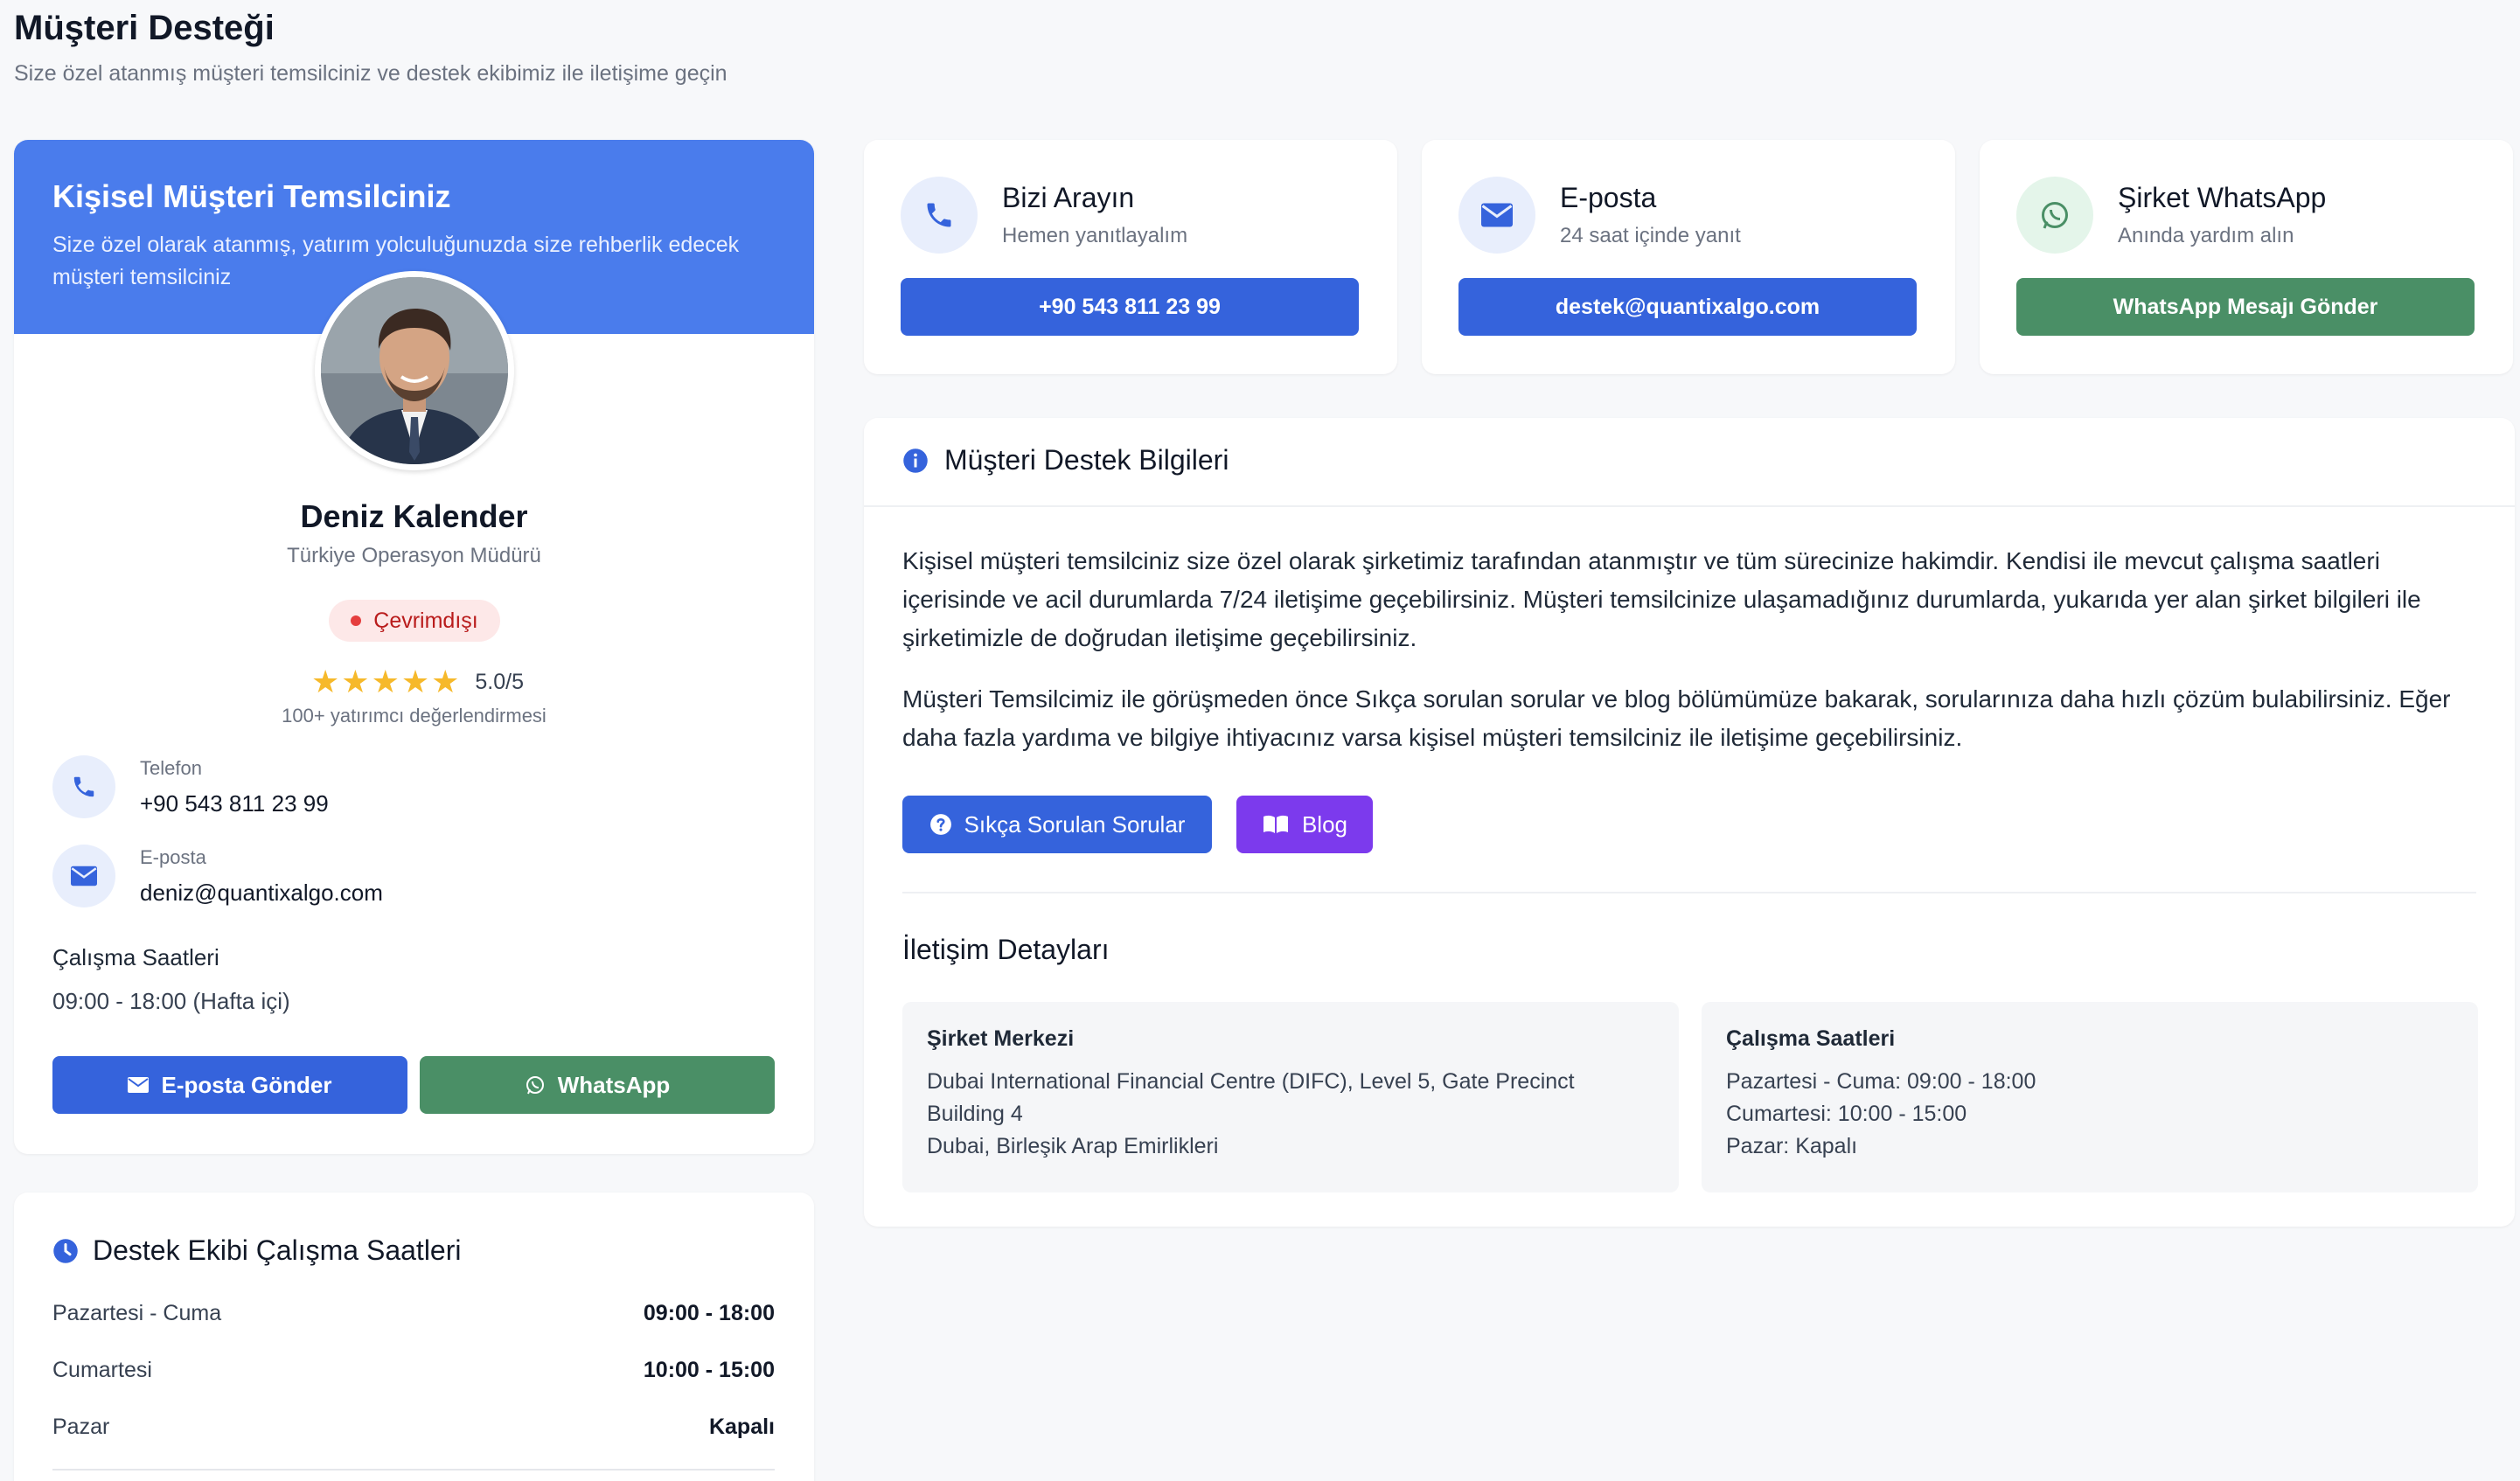 The height and width of the screenshot is (1481, 2520). I want to click on rep-phone-label: Telefon, so click(171, 768).